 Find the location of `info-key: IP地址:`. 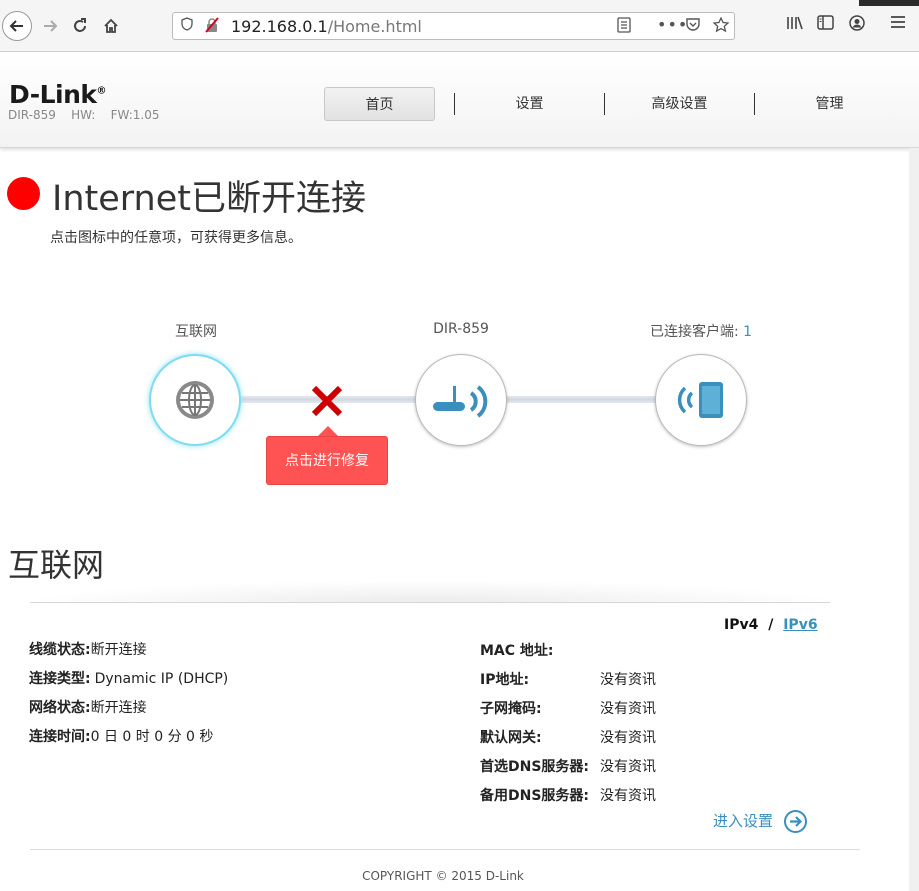

info-key: IP地址: is located at coordinates (505, 680).